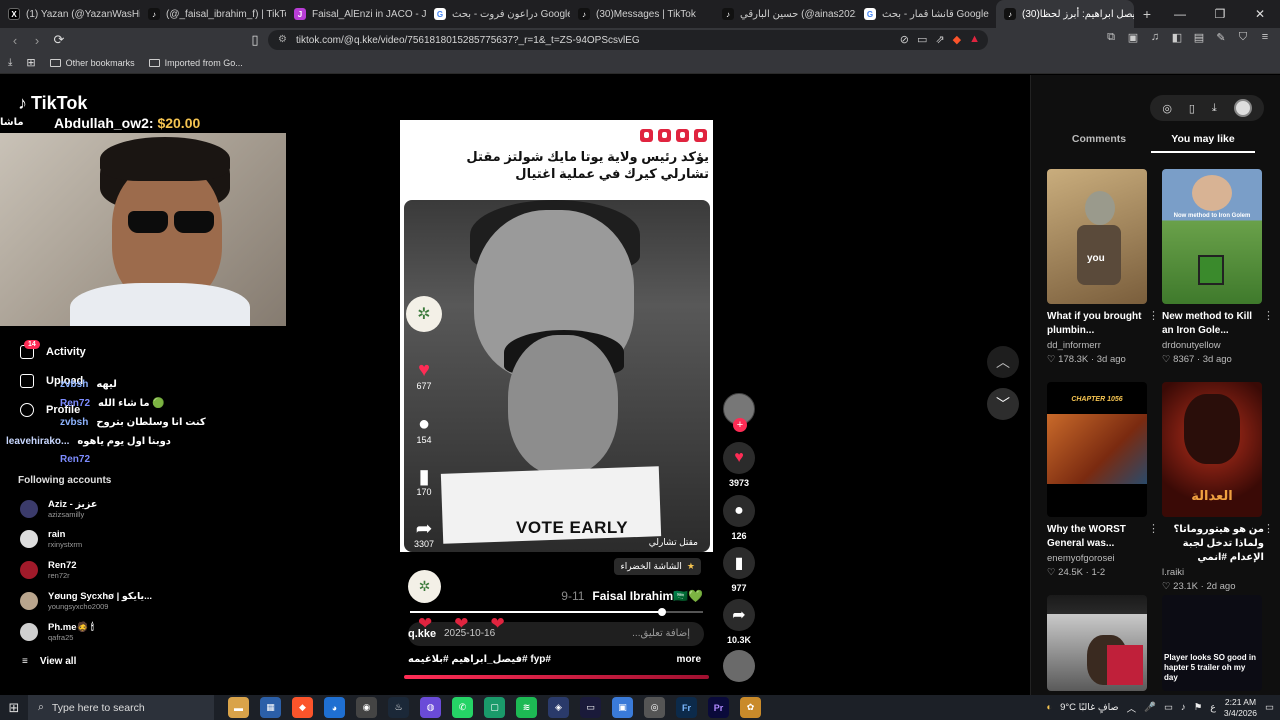 Image resolution: width=1280 pixels, height=720 pixels. I want to click on store-icon: ▦, so click(270, 707).